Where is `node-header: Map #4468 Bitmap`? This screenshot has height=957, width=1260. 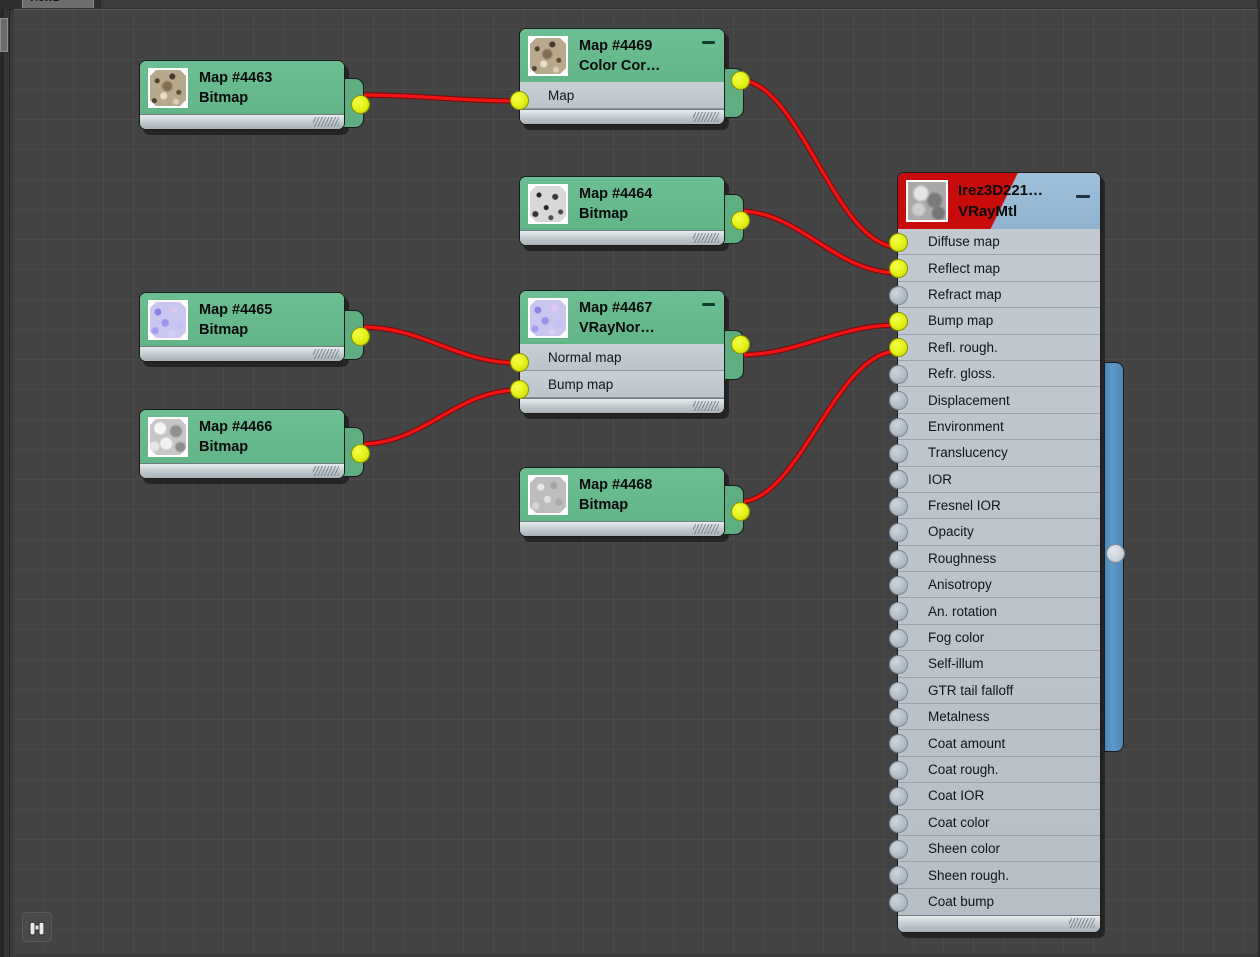
node-header: Map #4468 Bitmap is located at coordinates (622, 494).